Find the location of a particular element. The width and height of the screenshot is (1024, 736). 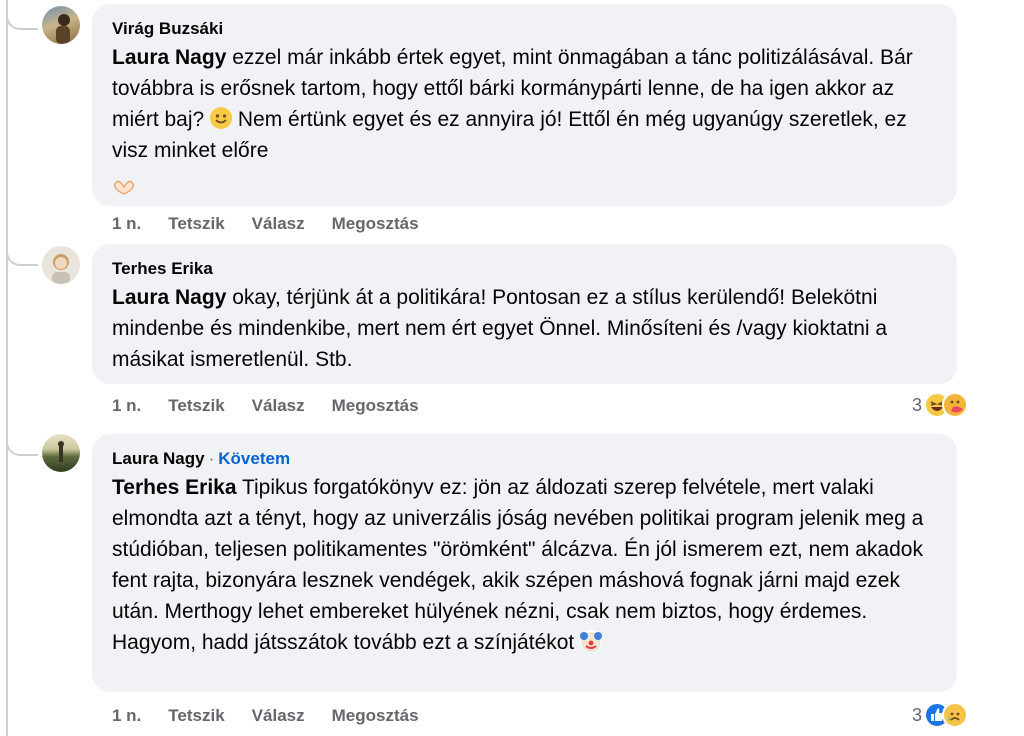

care-icon is located at coordinates (955, 405).